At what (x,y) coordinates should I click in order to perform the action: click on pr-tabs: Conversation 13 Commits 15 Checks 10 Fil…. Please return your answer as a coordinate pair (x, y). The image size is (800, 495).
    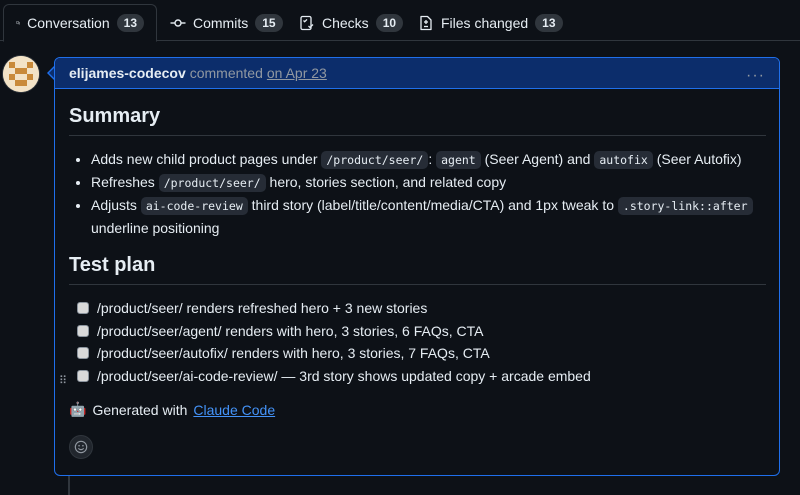
    Looking at the image, I should click on (400, 21).